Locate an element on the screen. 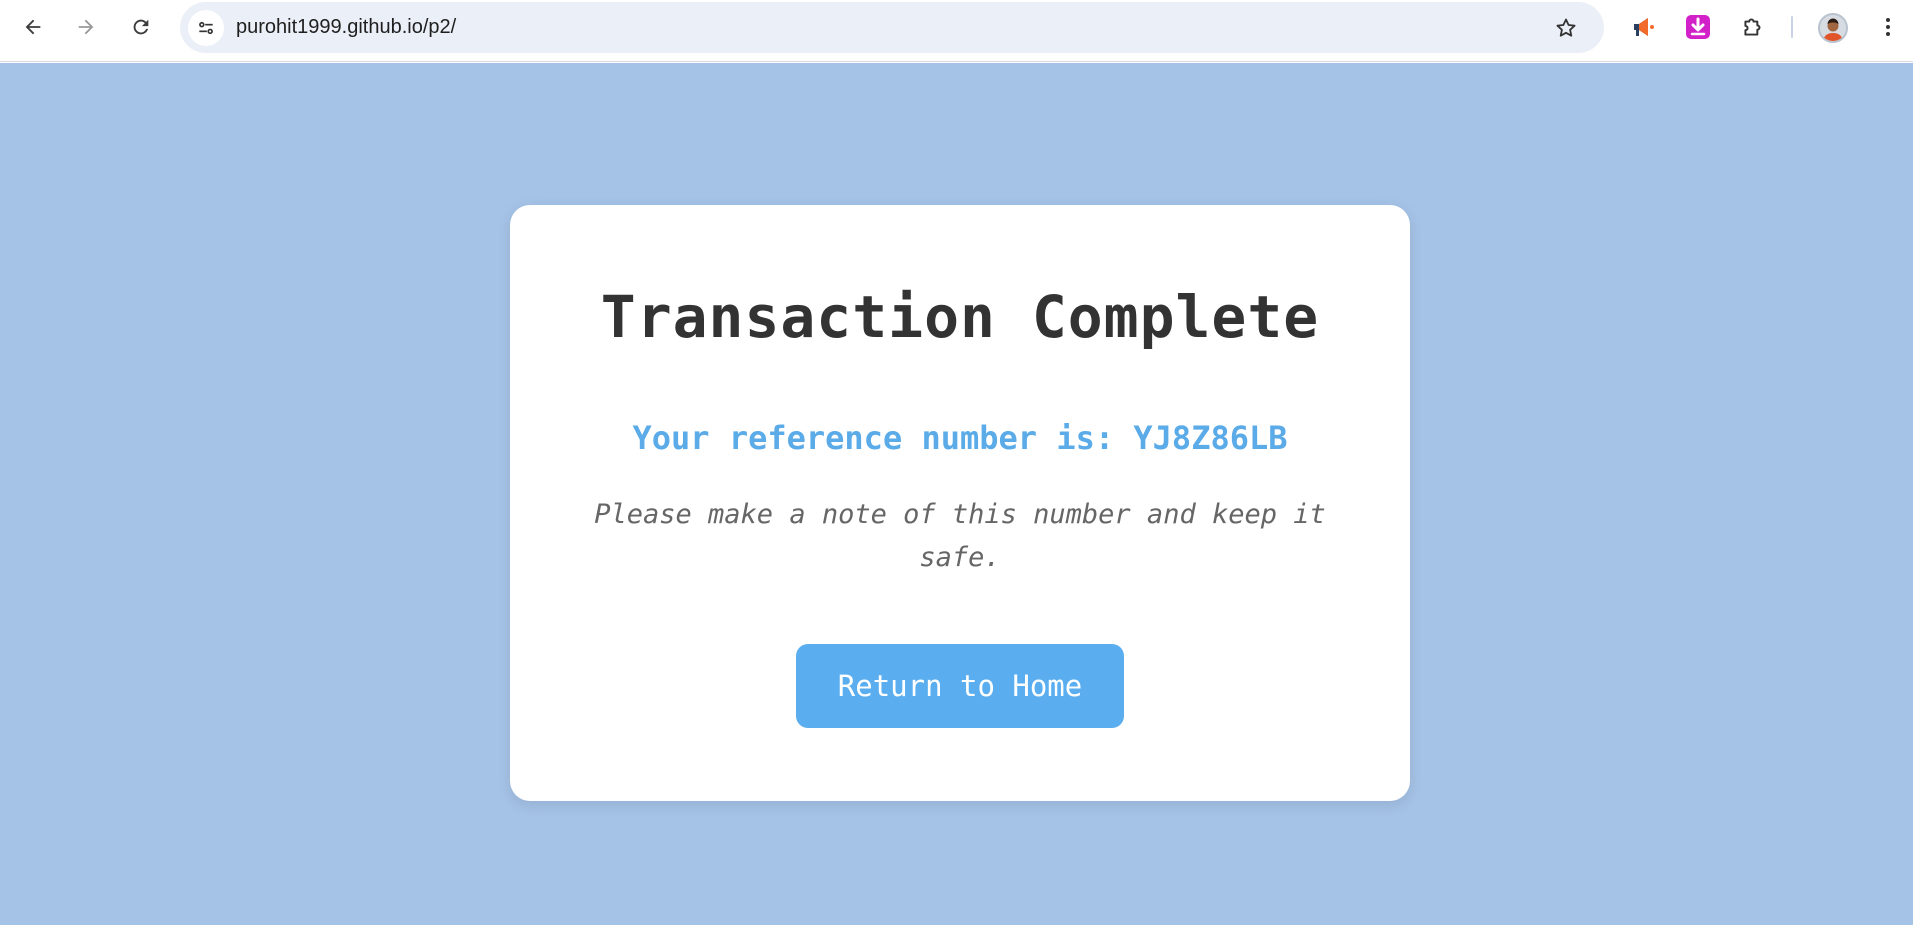 Image resolution: width=1913 pixels, height=925 pixels. browser-toolbar: purohit1999.github.io/p2/ is located at coordinates (956, 31).